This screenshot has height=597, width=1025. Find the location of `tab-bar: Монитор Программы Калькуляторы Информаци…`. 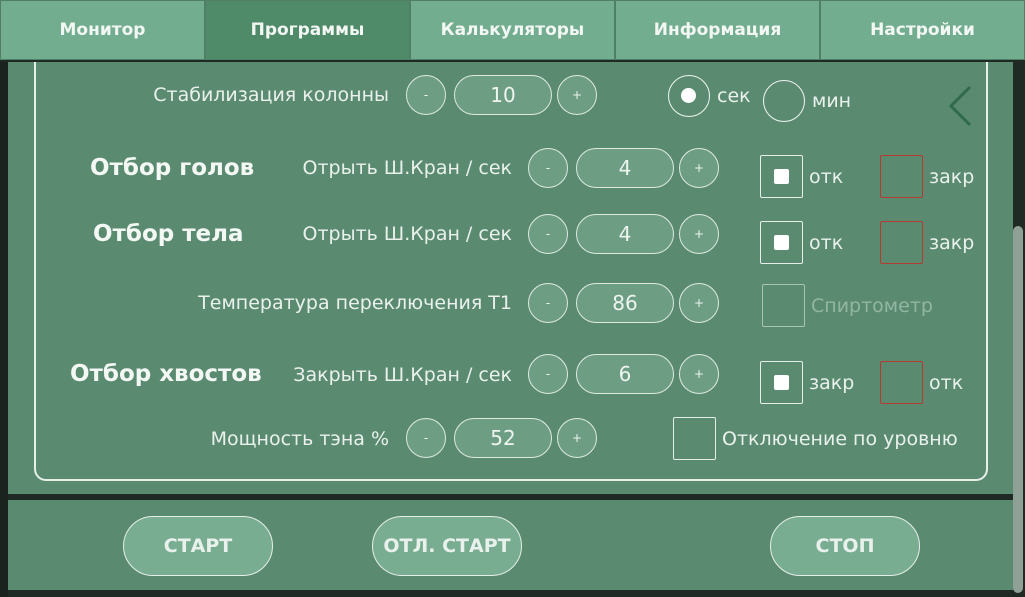

tab-bar: Монитор Программы Калькуляторы Информаци… is located at coordinates (512, 31).